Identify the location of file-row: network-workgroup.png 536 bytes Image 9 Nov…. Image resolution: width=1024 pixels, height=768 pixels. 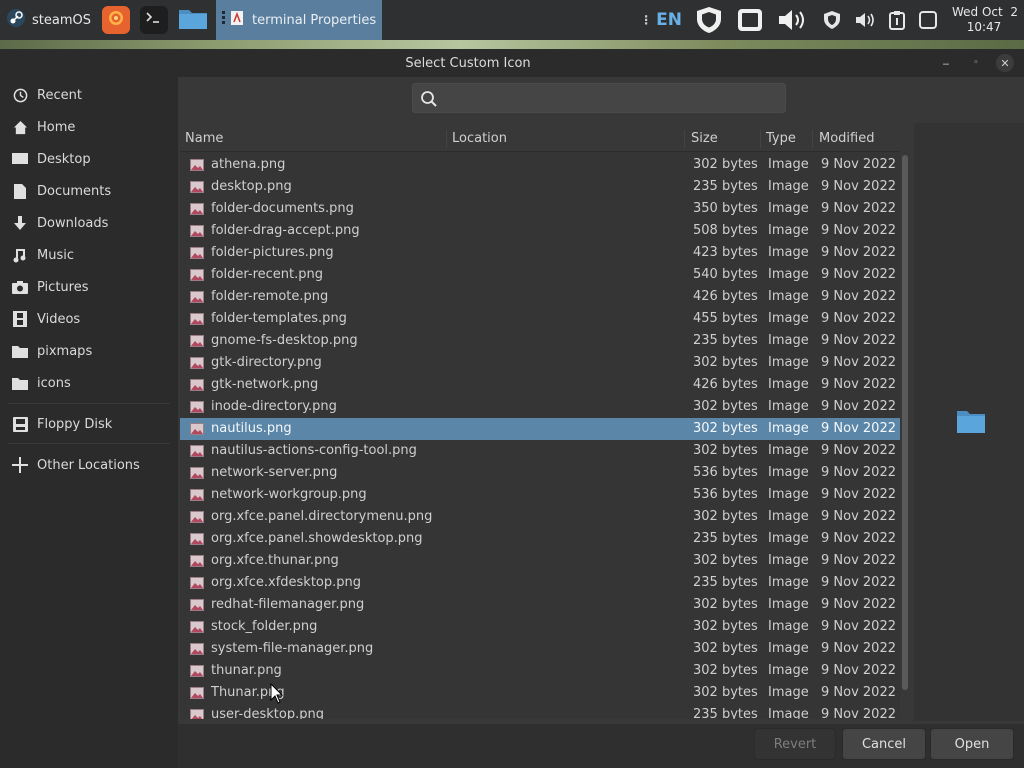
(540, 495).